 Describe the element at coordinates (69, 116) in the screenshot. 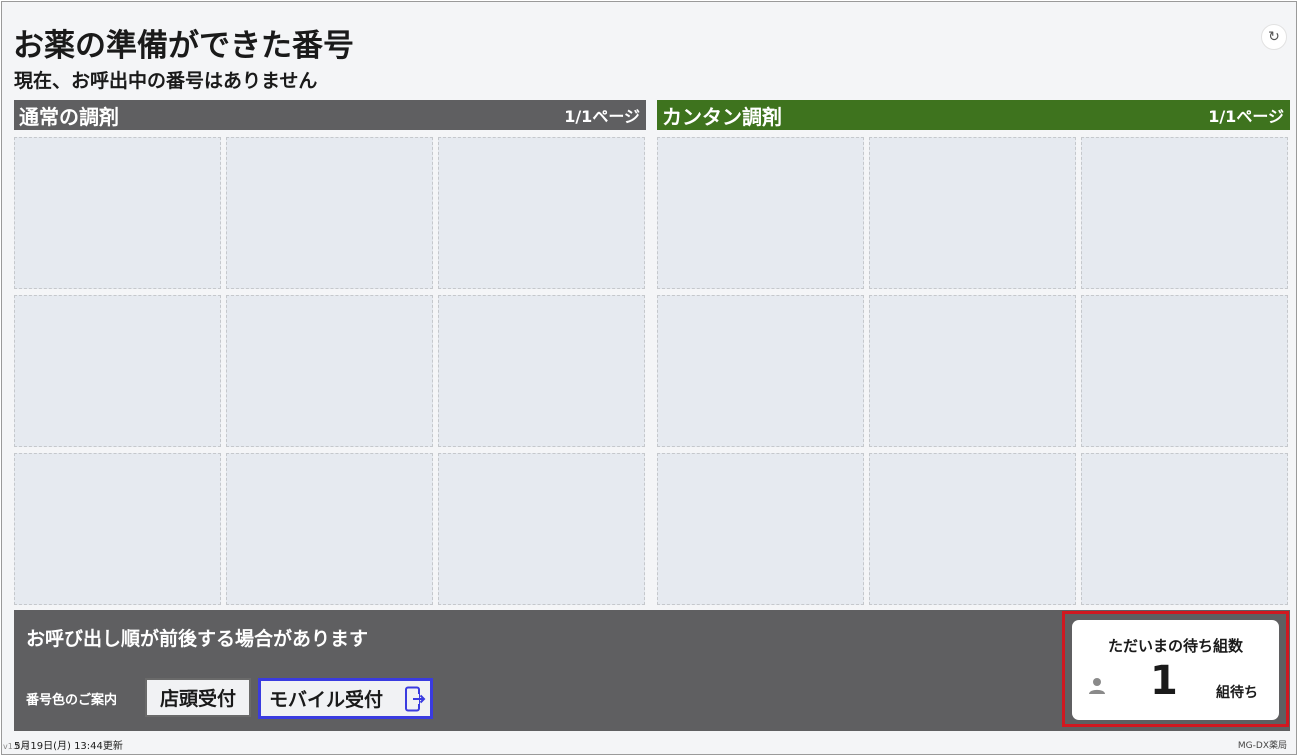

I see `normal-dispensing-title: 通常の調剤` at that location.